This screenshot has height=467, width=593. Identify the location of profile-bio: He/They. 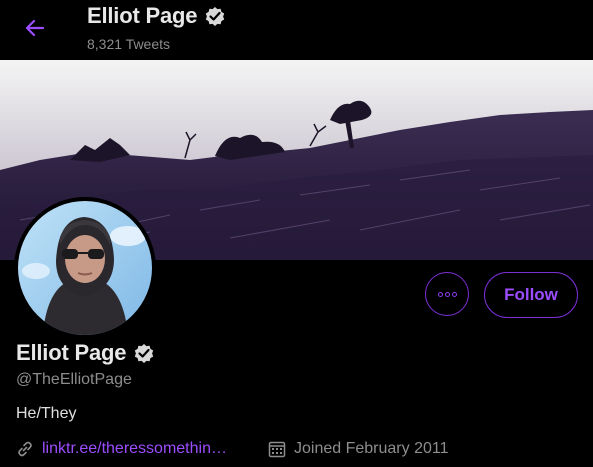
(46, 413).